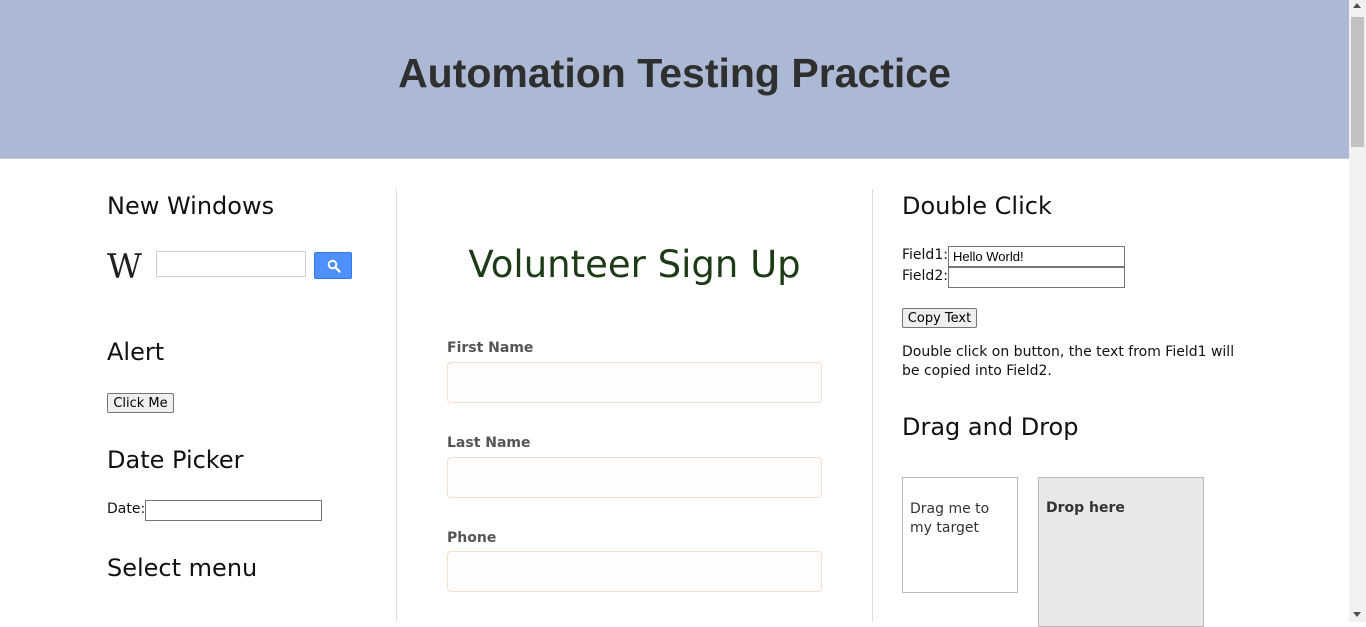  Describe the element at coordinates (136, 352) in the screenshot. I see `alert-heading: Alert` at that location.